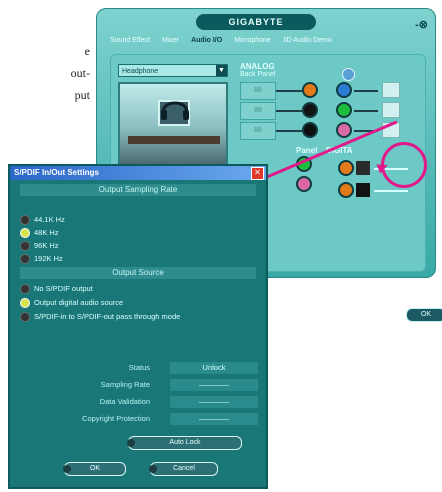 The image size is (442, 492). I want to click on option-label: 96K Hz, so click(46, 245).